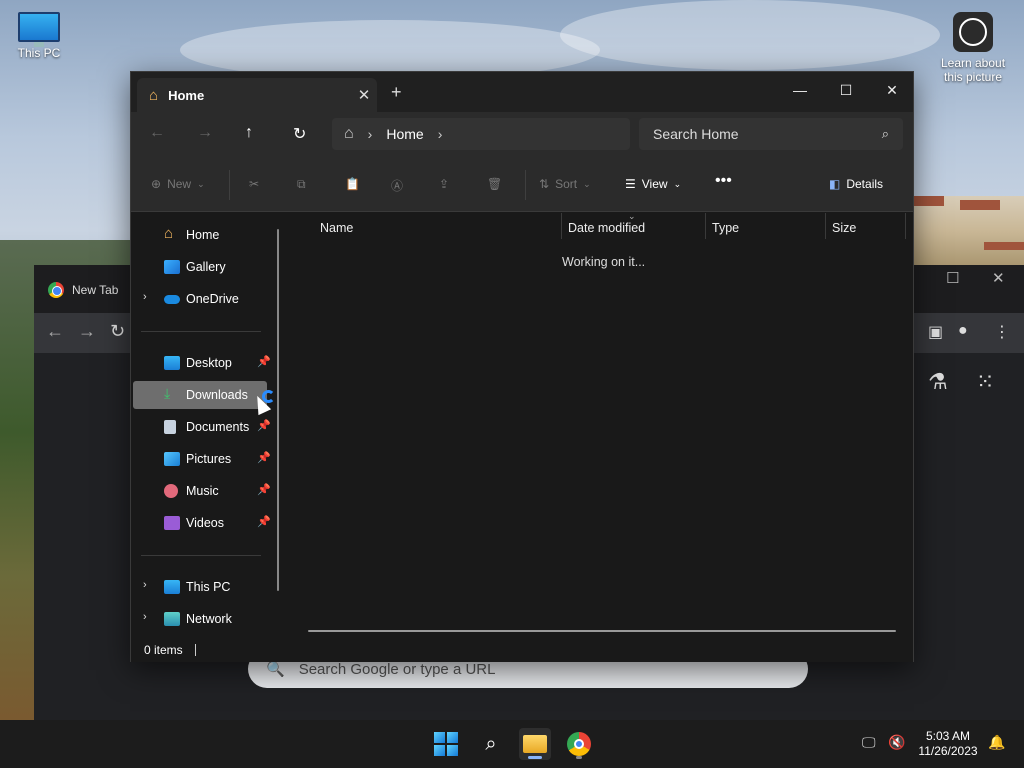 This screenshot has width=1024, height=768. I want to click on close-icon: ✕, so click(998, 278).